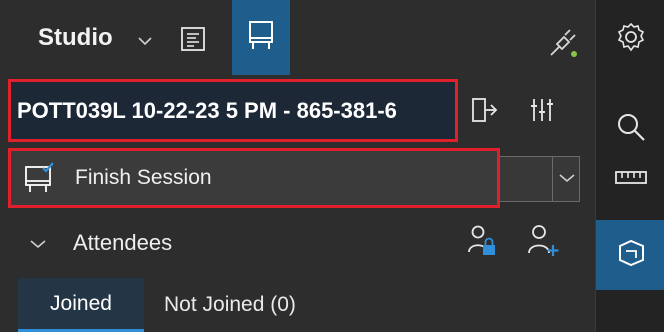  I want to click on plug-disconnected-icon, so click(563, 45).